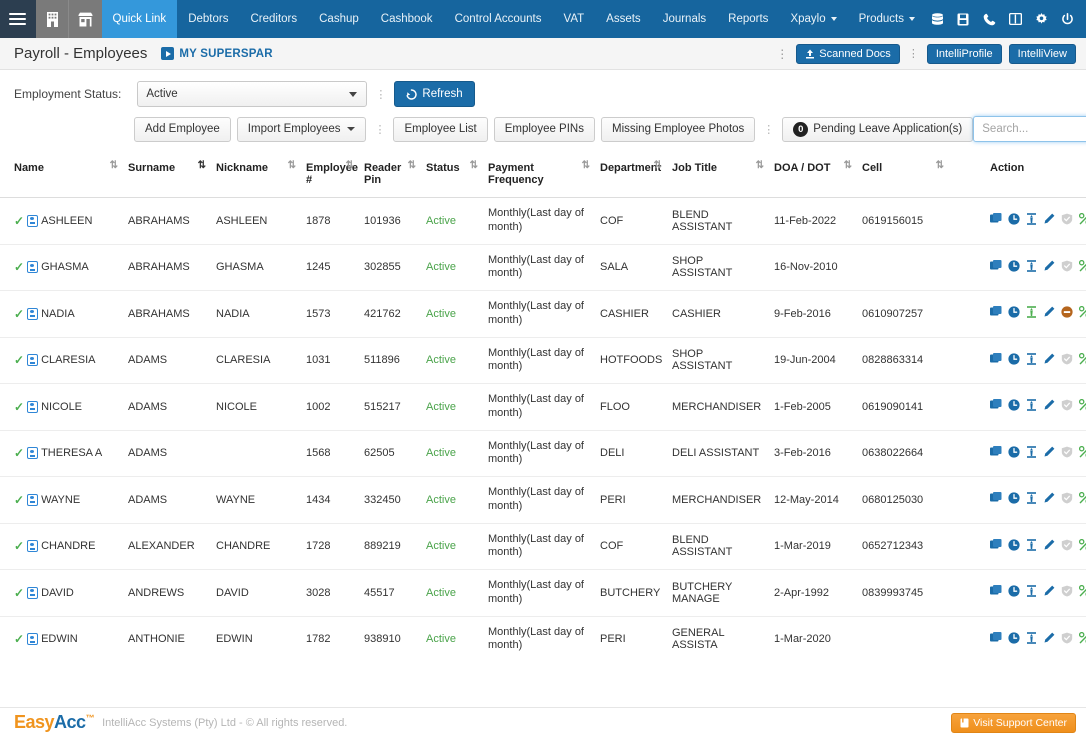 The image size is (1086, 737). Describe the element at coordinates (61, 175) in the screenshot. I see `column-header-name: Name ⇅` at that location.